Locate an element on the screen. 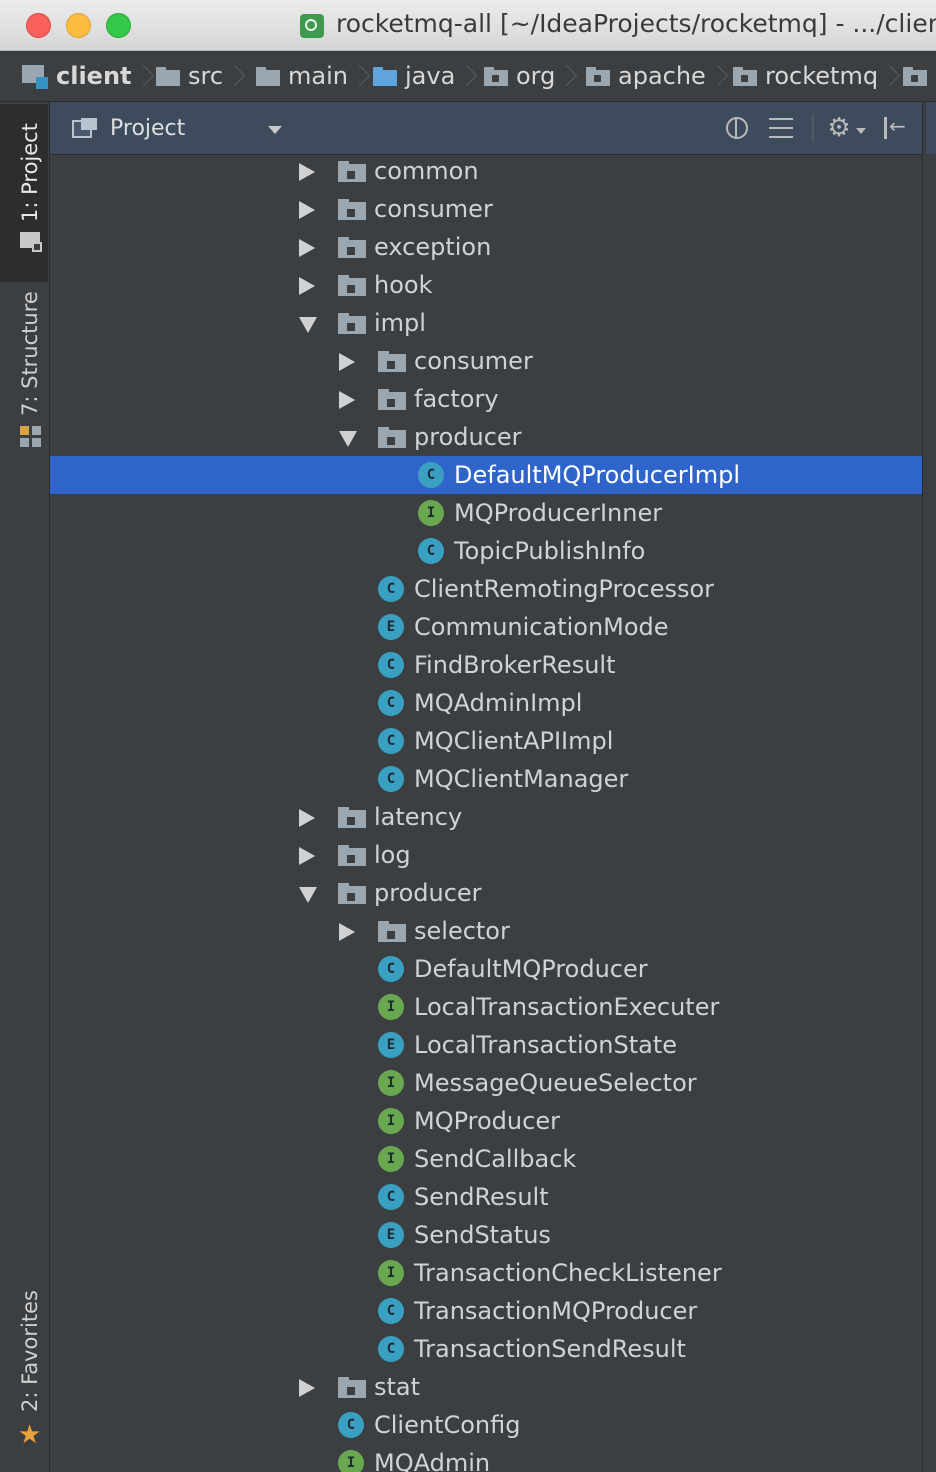  breadcrumb-item: rocketmq is located at coordinates (814, 76).